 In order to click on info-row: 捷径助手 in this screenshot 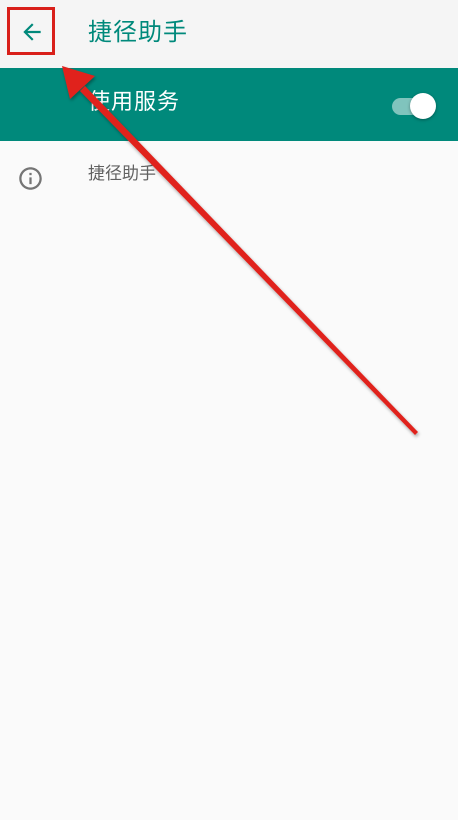, I will do `click(229, 176)`.